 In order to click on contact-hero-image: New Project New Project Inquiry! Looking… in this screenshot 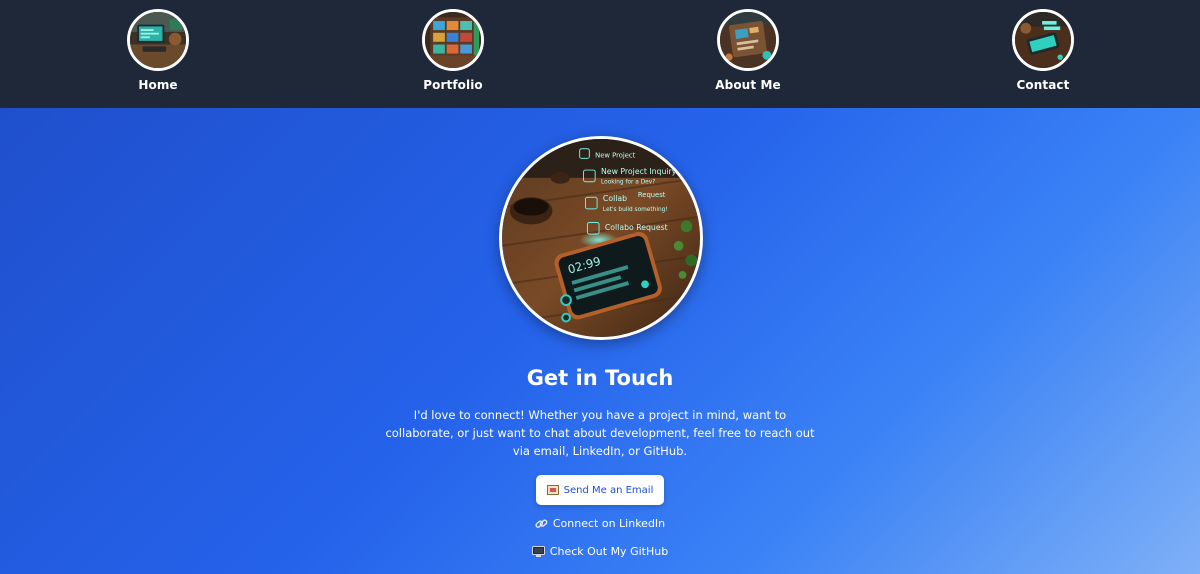, I will do `click(601, 238)`.